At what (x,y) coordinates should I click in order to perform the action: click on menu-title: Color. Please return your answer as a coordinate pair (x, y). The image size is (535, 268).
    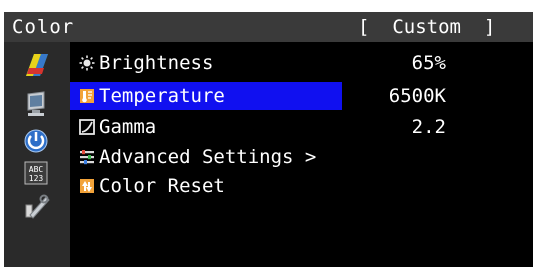
    Looking at the image, I should click on (43, 27).